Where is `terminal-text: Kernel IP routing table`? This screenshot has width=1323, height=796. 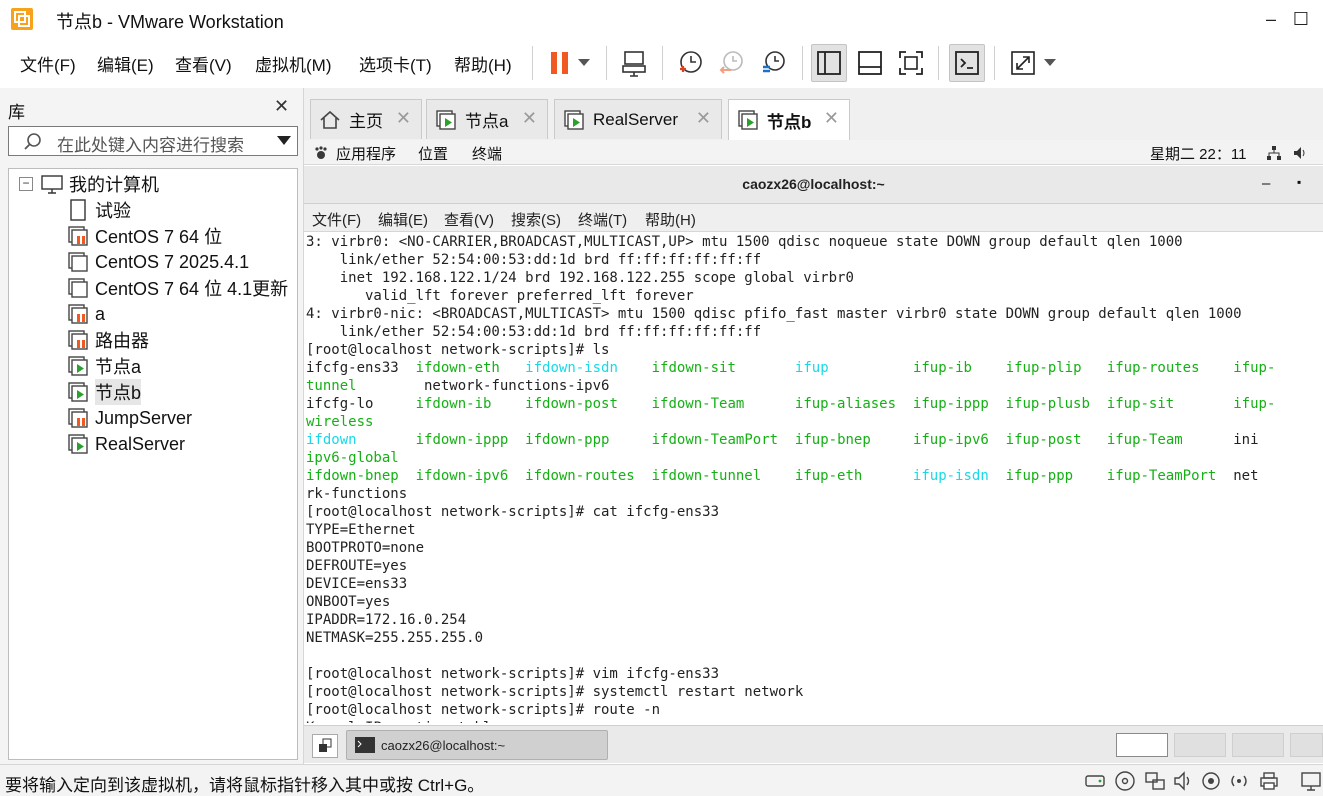 terminal-text: Kernel IP routing table is located at coordinates (403, 721).